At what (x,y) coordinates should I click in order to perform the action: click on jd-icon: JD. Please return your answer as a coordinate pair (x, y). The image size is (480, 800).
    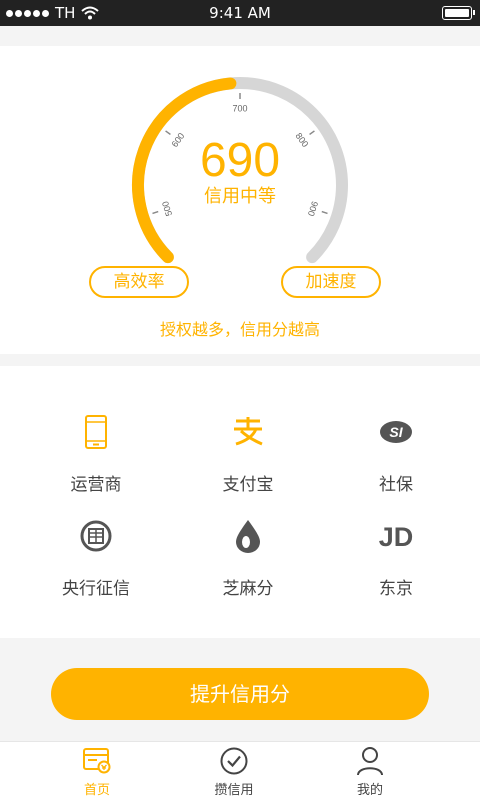
    Looking at the image, I should click on (396, 536).